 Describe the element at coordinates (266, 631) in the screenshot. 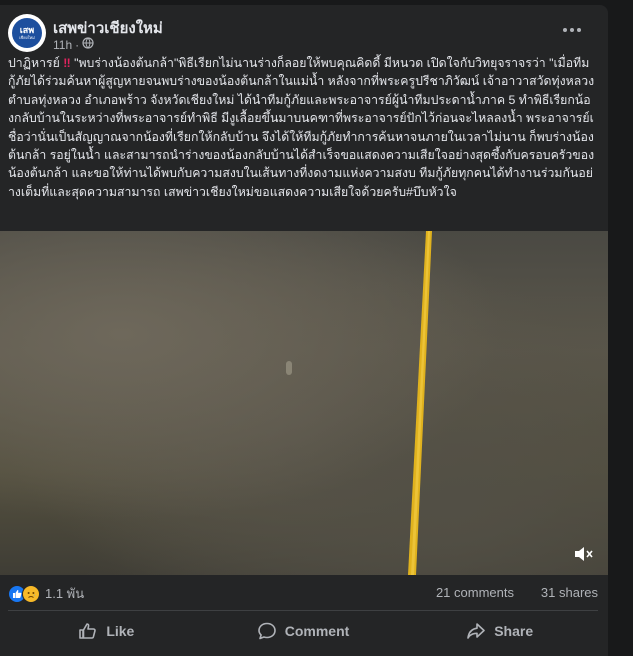

I see `speech-bubble-icon` at that location.